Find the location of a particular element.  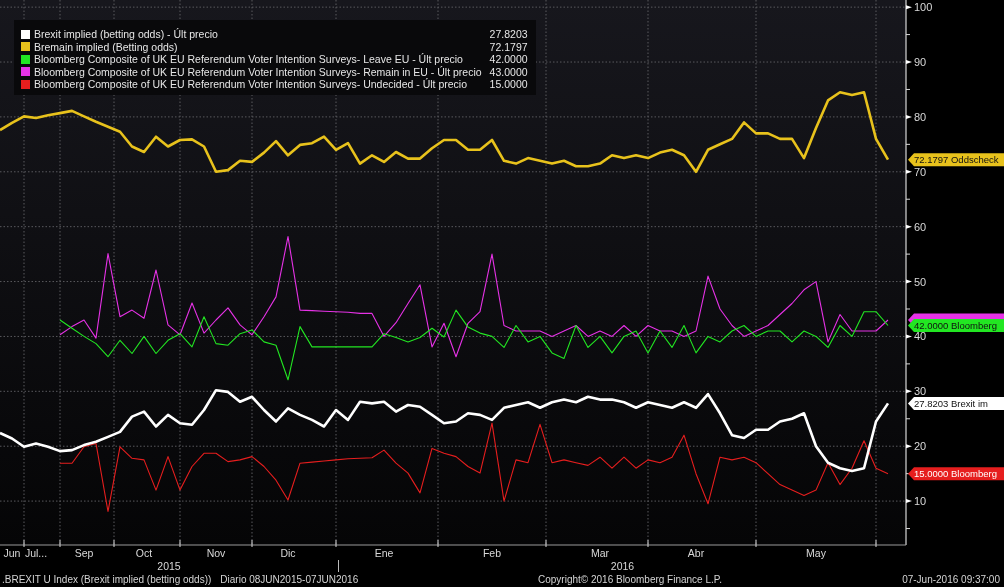

legend-label: Bloomberg Composite of UK EU Referendum Voter Intention Surveys- Remain in EU - Últ precio is located at coordinates (258, 71).